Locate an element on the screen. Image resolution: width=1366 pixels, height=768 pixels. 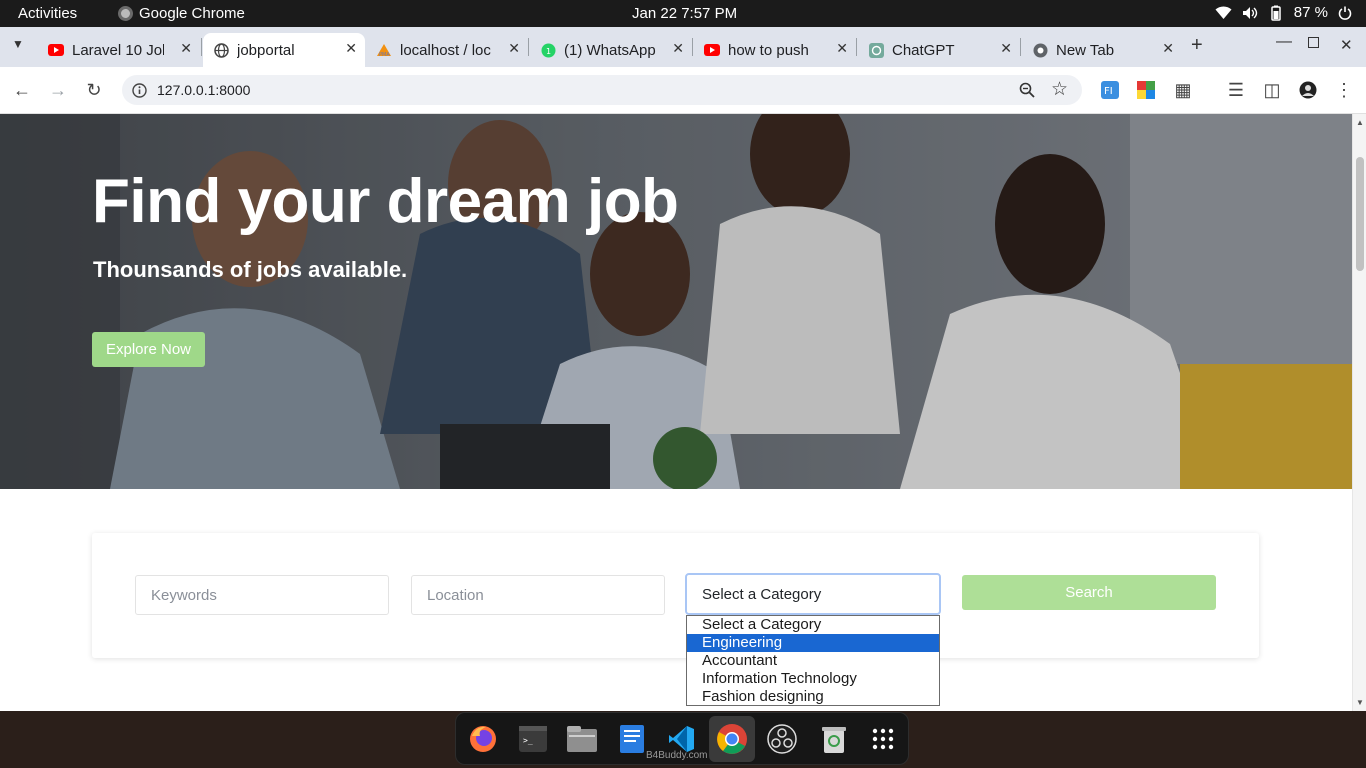
scroll-down-icon: ▼ is located at coordinates (1360, 702).